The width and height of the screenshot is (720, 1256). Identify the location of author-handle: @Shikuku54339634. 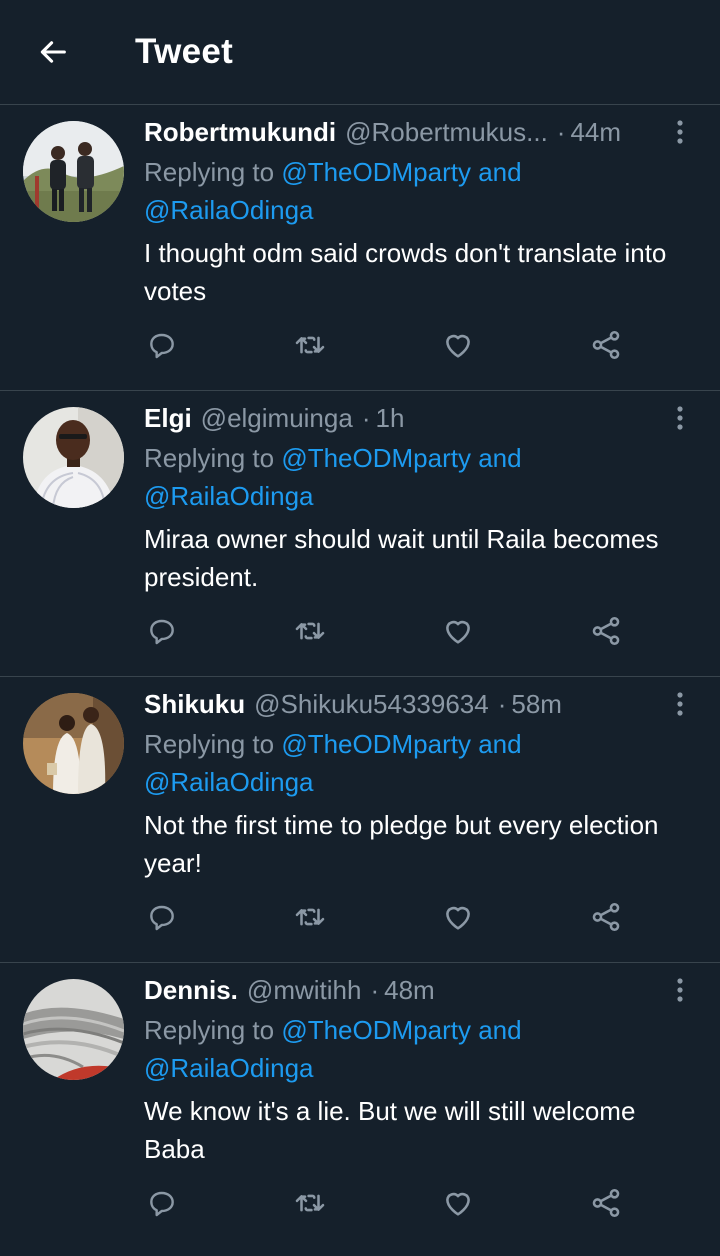
(371, 704).